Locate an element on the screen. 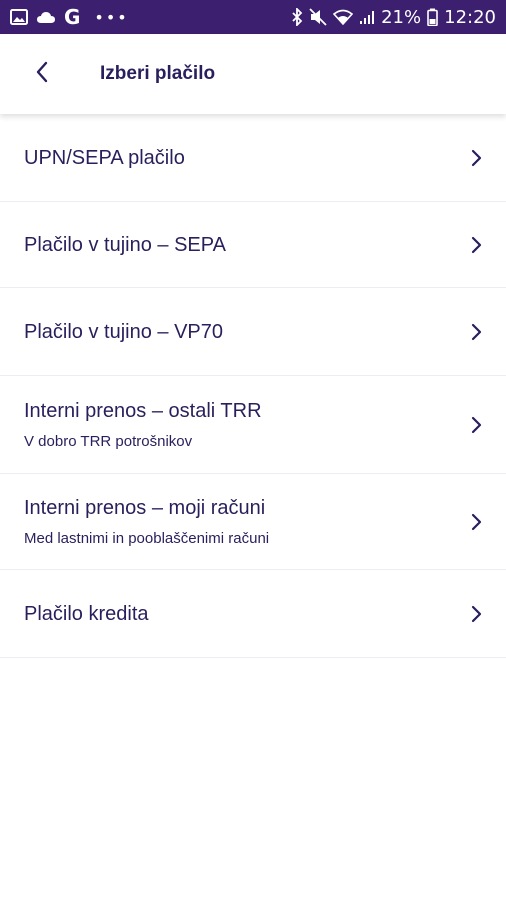  item-title: UPN/SEPA plačilo is located at coordinates (104, 157).